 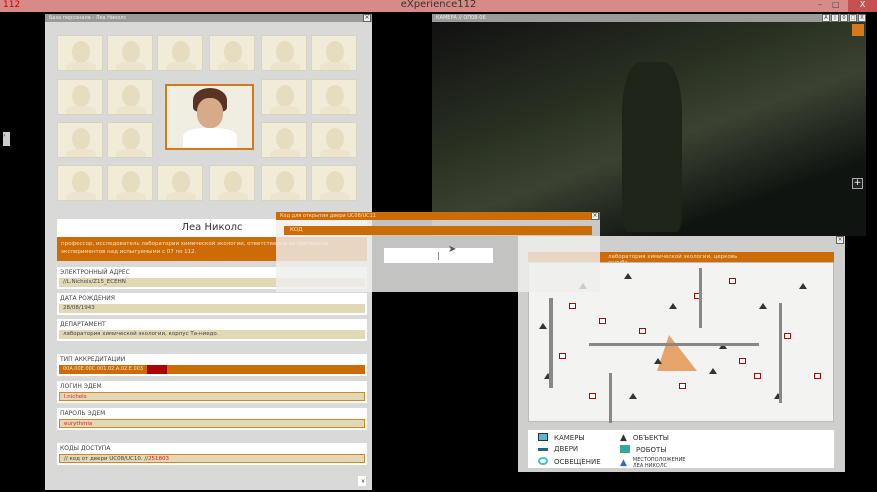 I want to click on legend-item: ДВЕРИ, so click(x=558, y=449).